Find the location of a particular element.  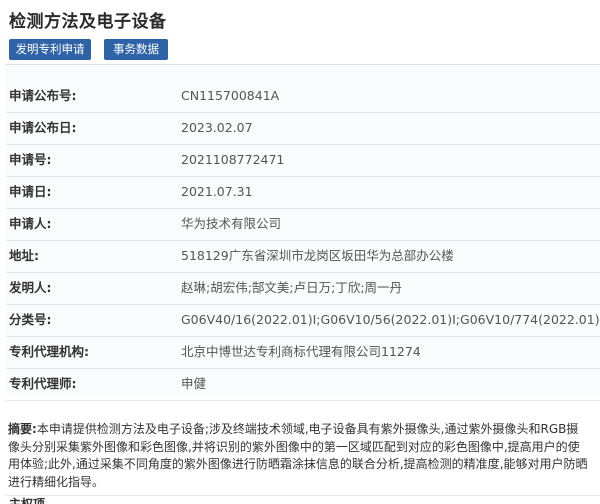

field-label: 申请人: is located at coordinates (30, 223).